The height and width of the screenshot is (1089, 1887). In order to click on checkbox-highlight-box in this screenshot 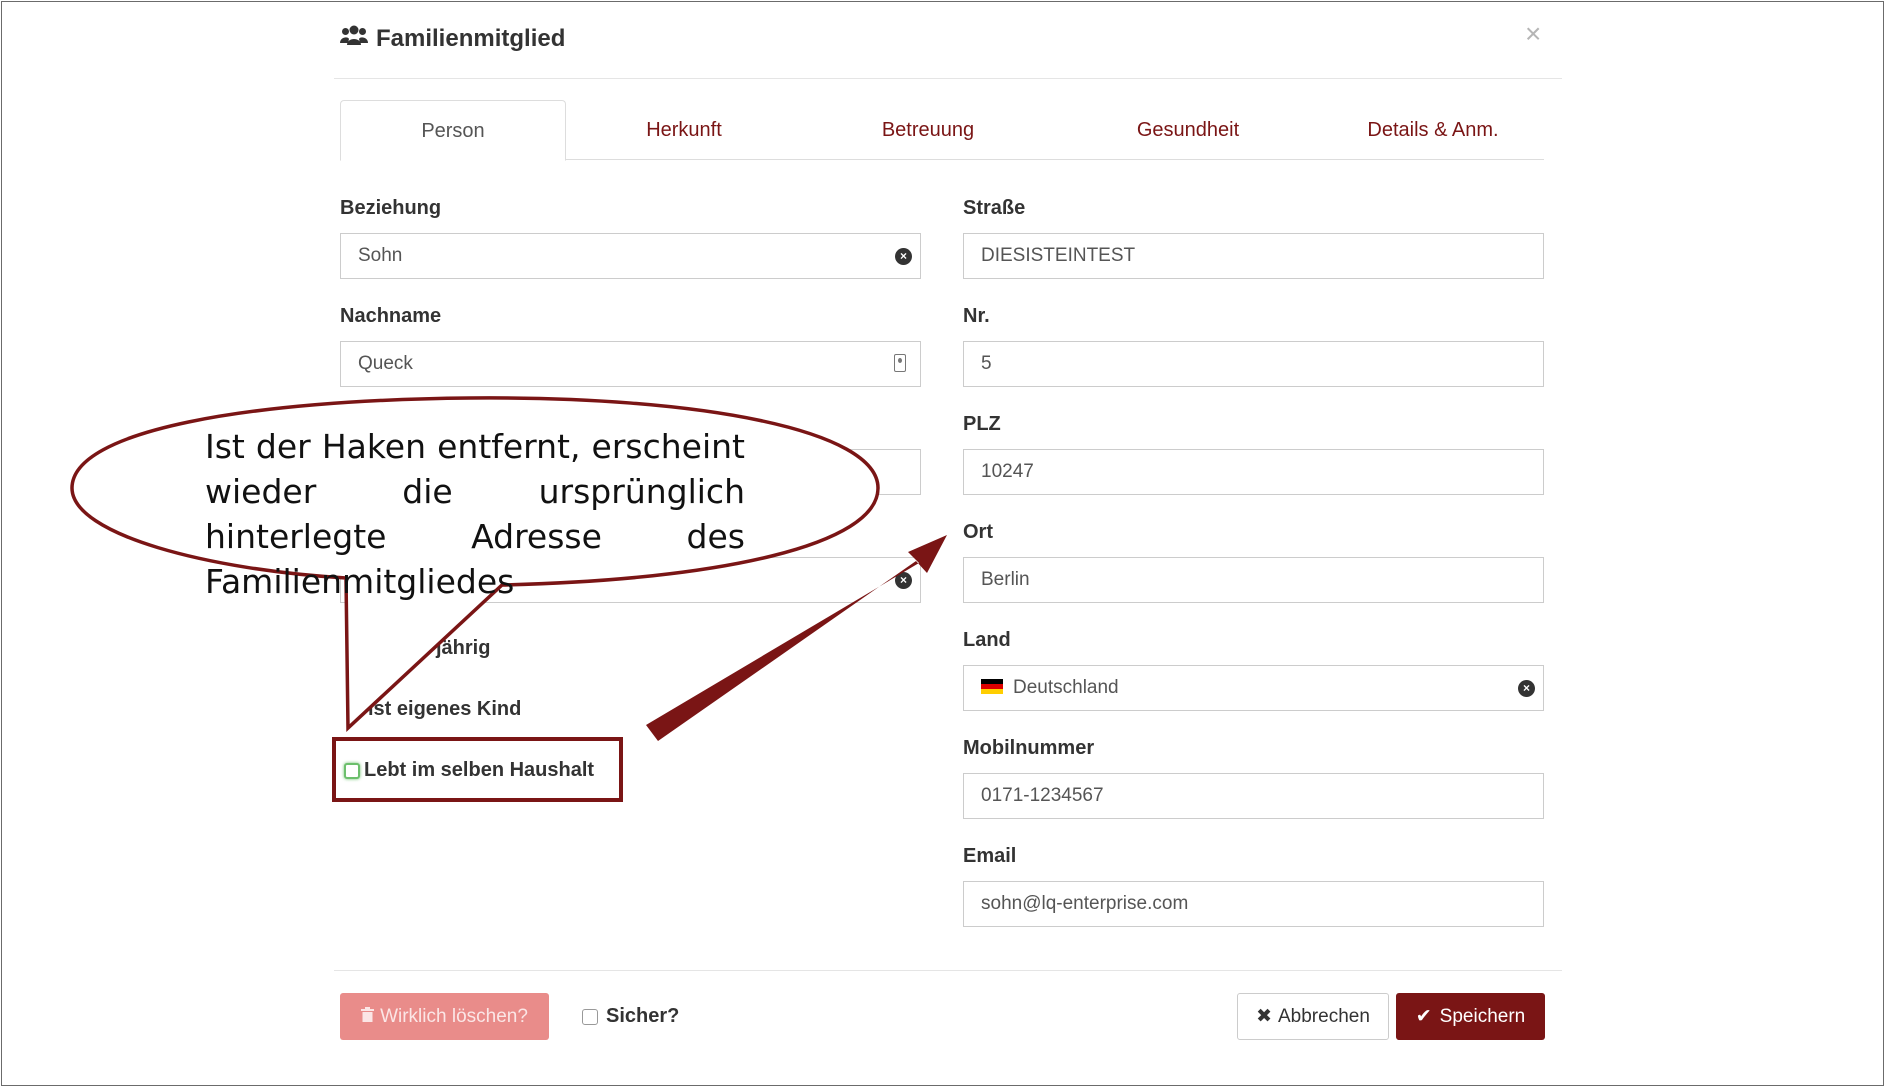, I will do `click(477, 769)`.